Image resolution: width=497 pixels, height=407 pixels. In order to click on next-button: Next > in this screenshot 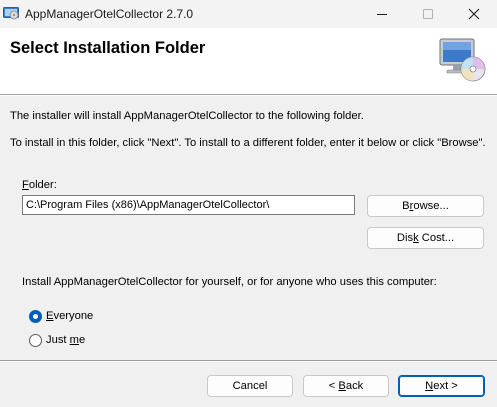, I will do `click(441, 386)`.